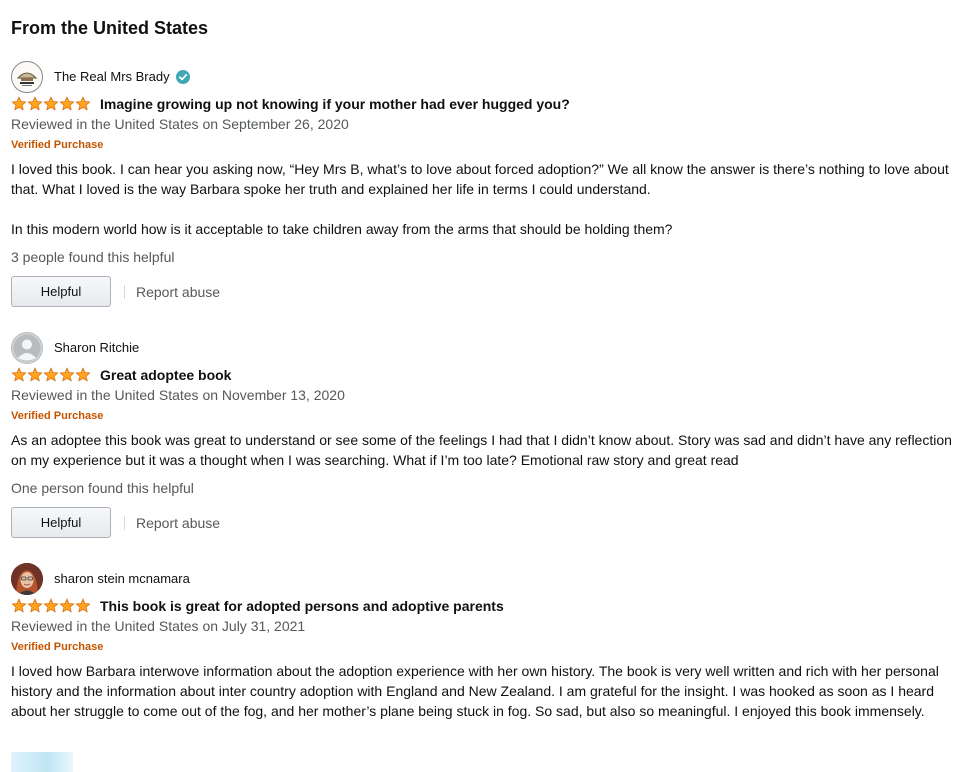  I want to click on reviewer-name: The Real Mrs Brady, so click(112, 77).